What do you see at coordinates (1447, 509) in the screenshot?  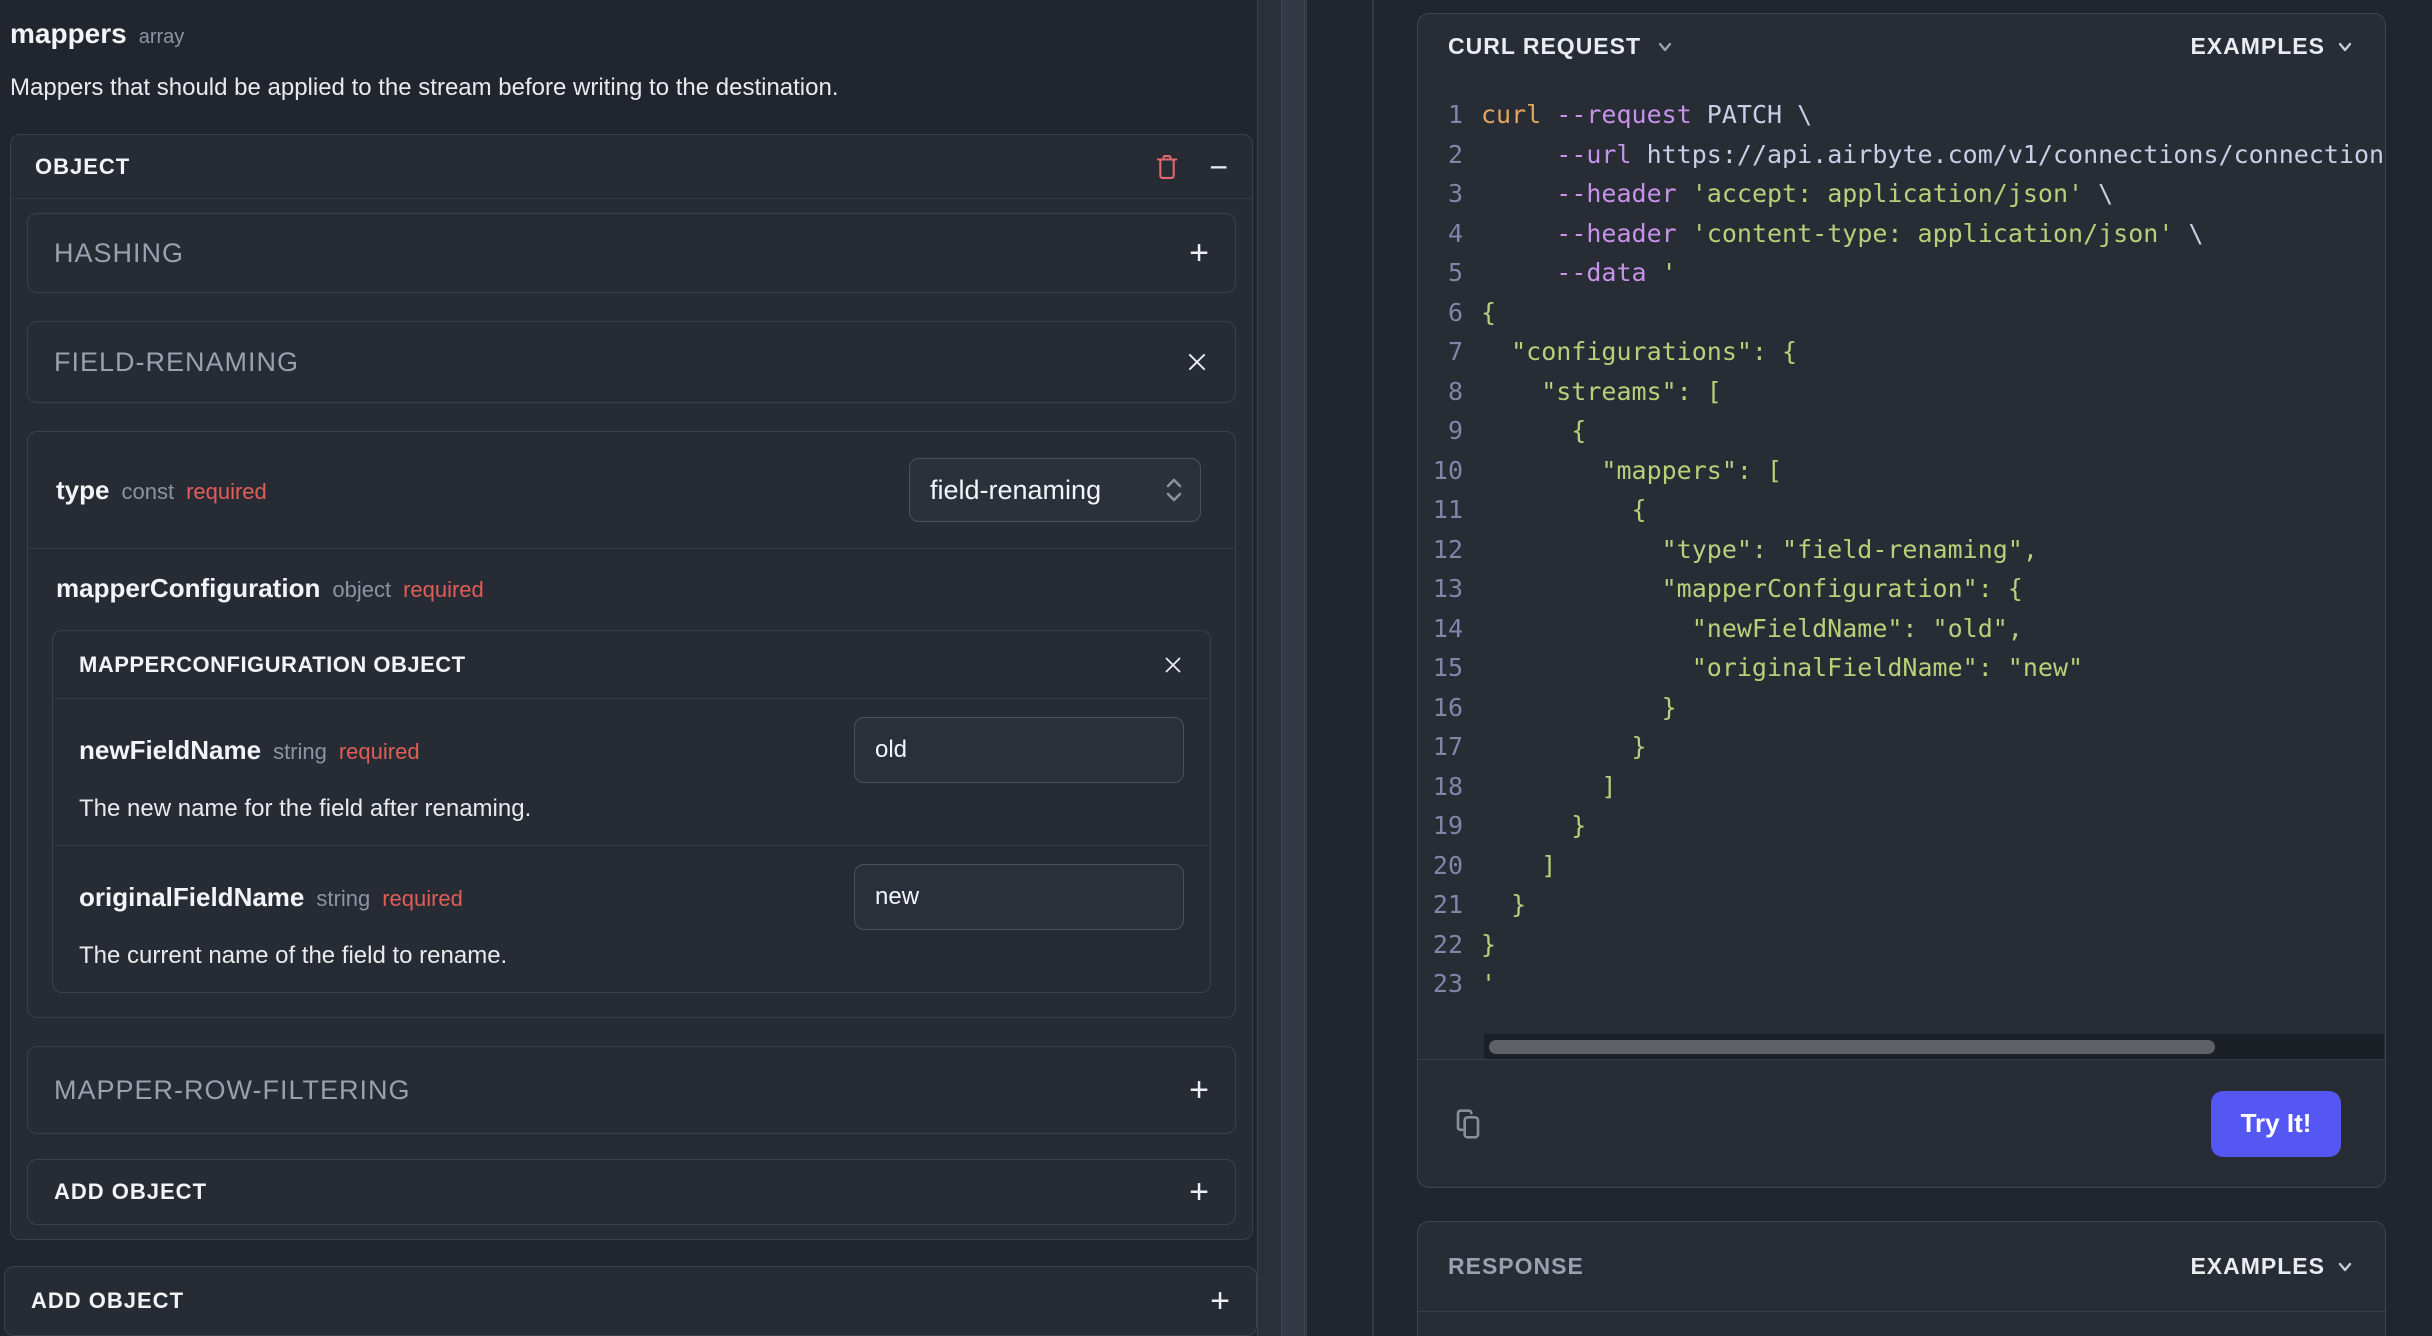 I see `line-number: 11` at bounding box center [1447, 509].